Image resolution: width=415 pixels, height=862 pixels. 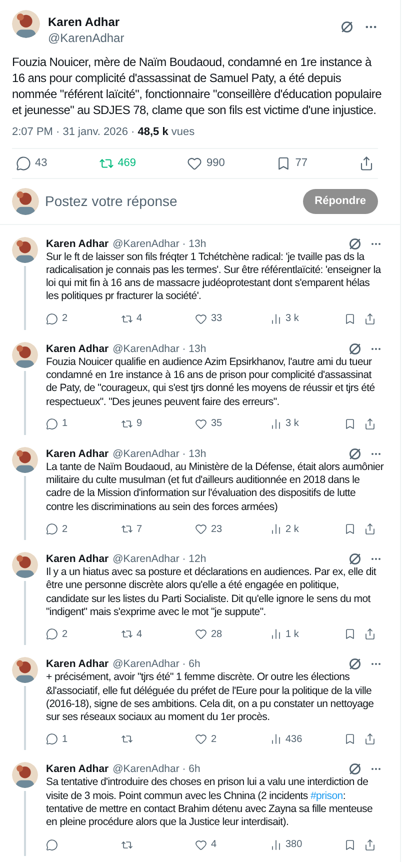 I want to click on repost-stat: 7, so click(x=131, y=529).